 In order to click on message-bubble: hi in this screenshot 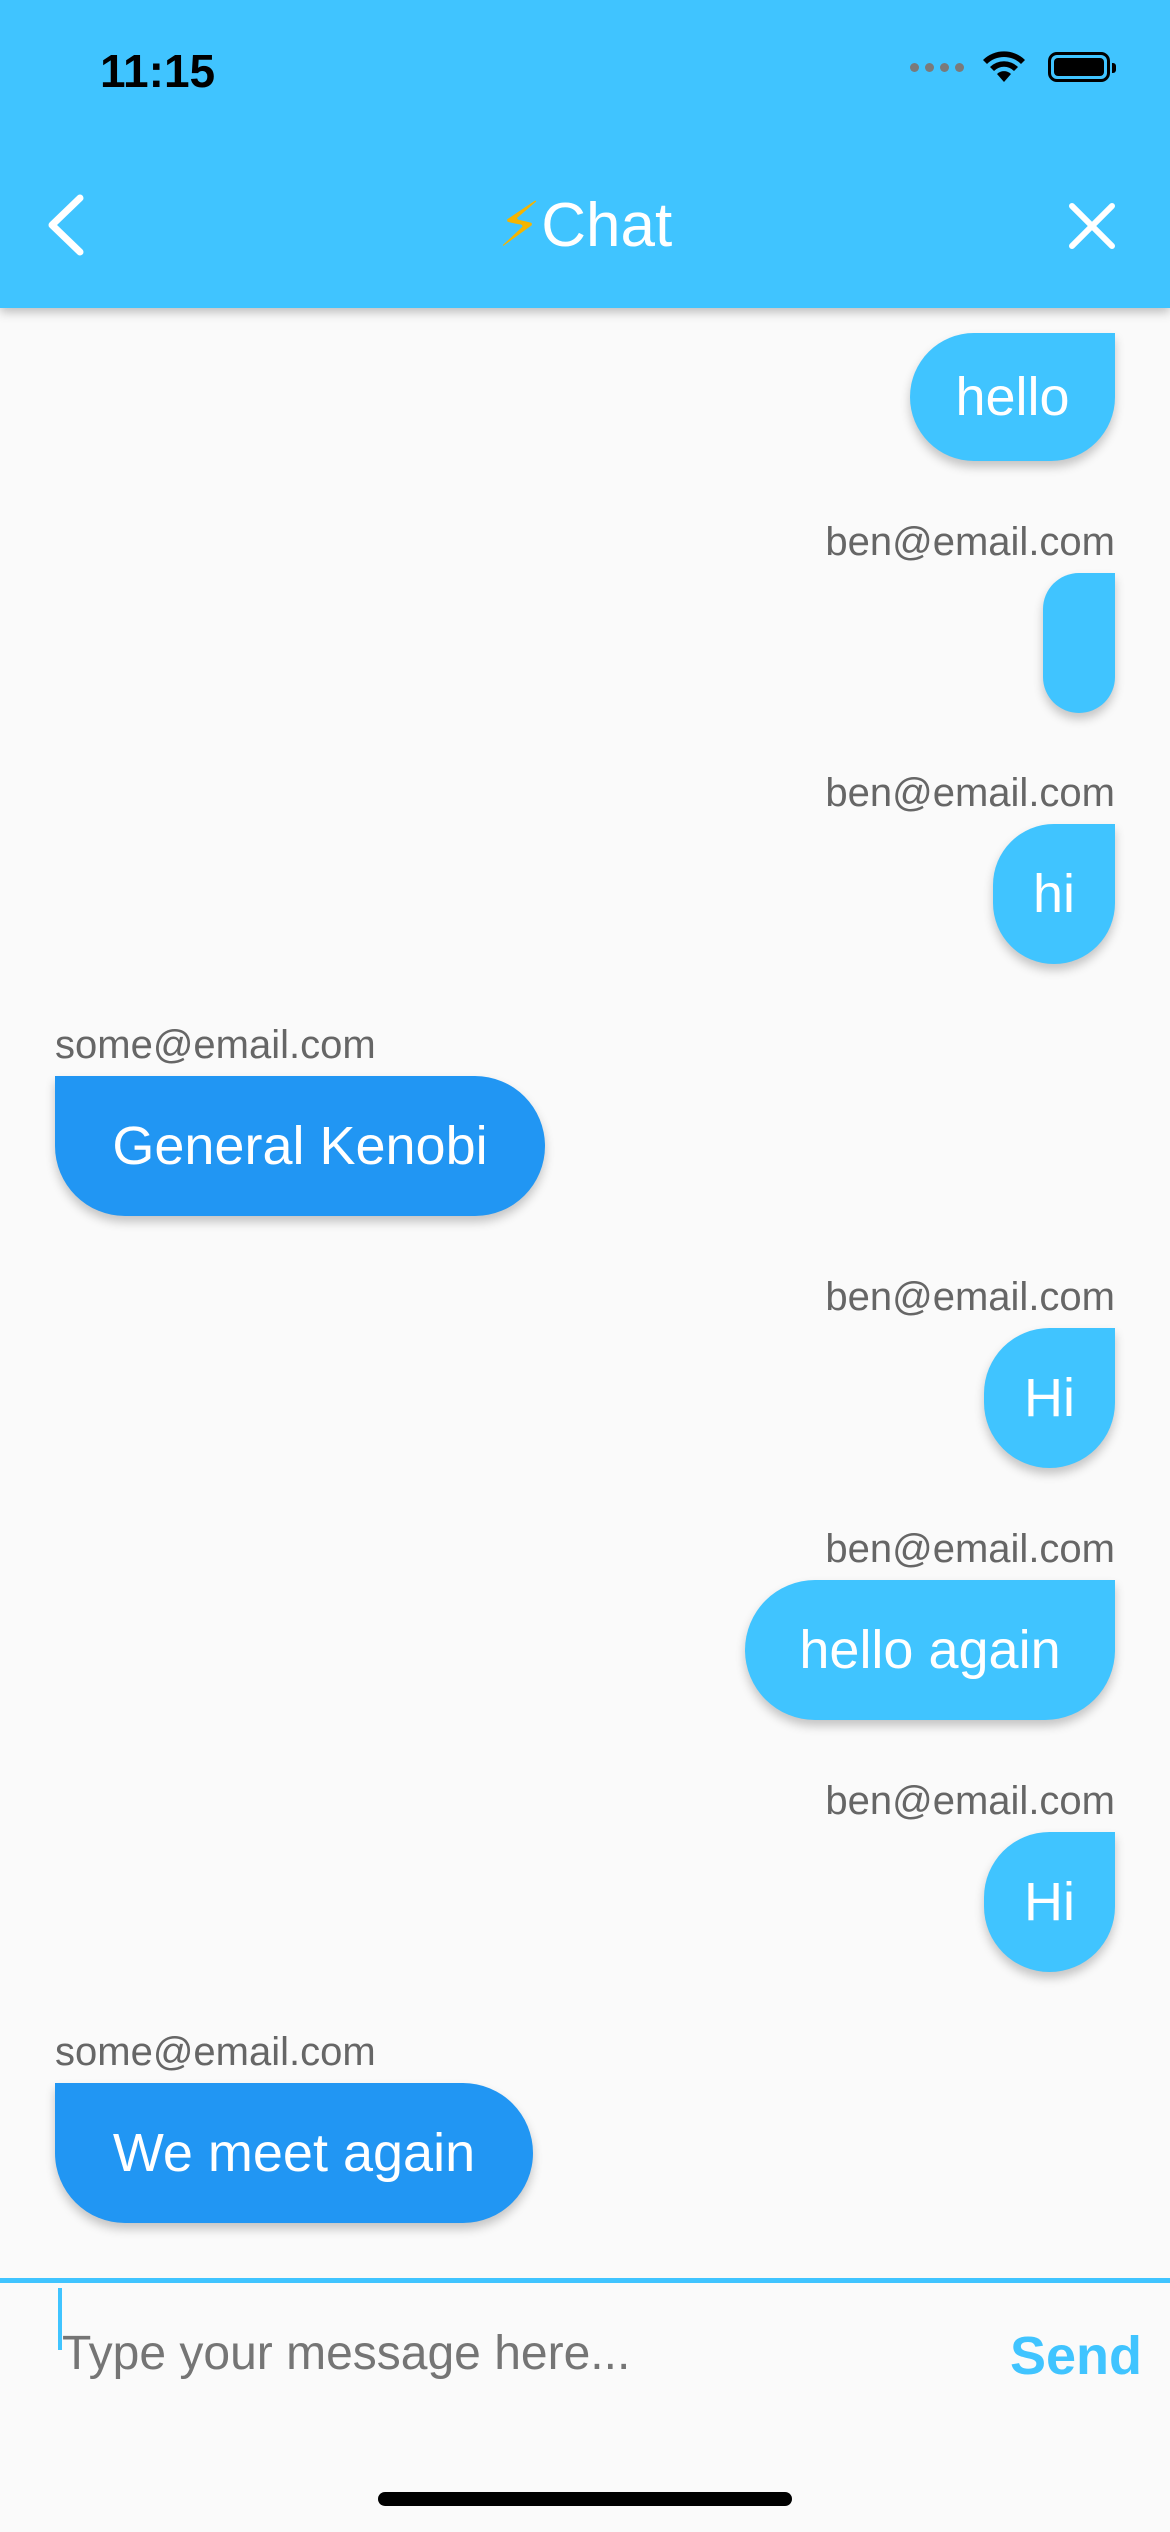, I will do `click(1054, 894)`.